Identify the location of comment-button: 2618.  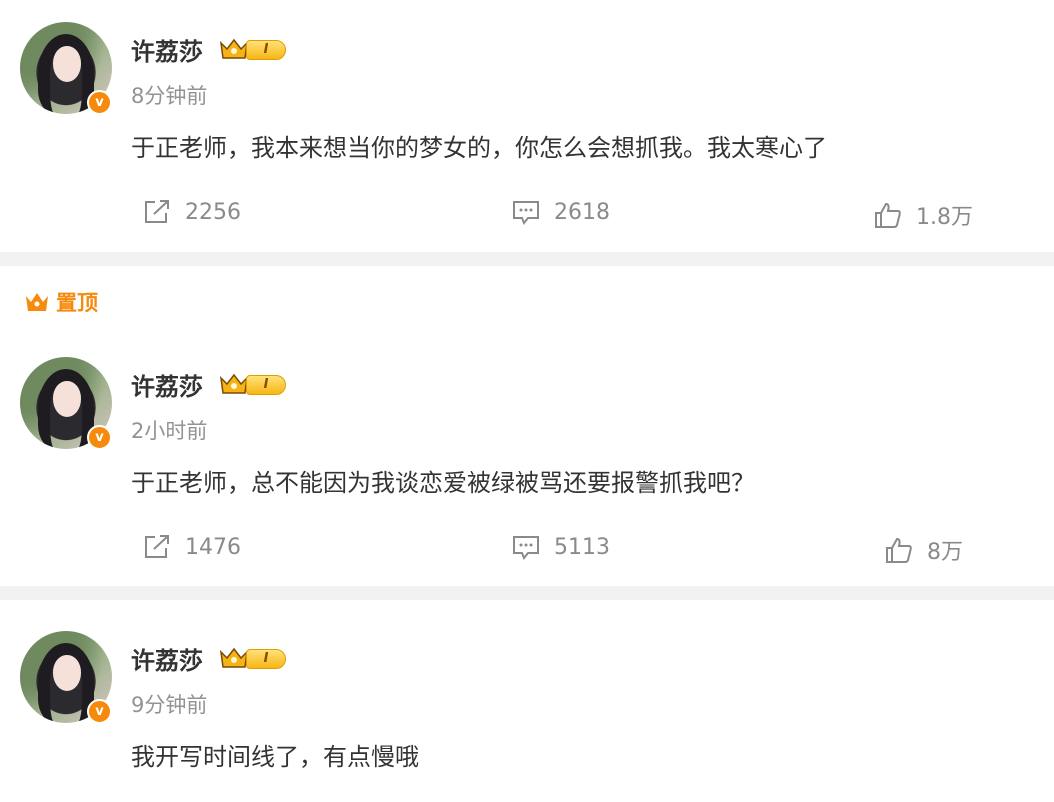
(561, 212).